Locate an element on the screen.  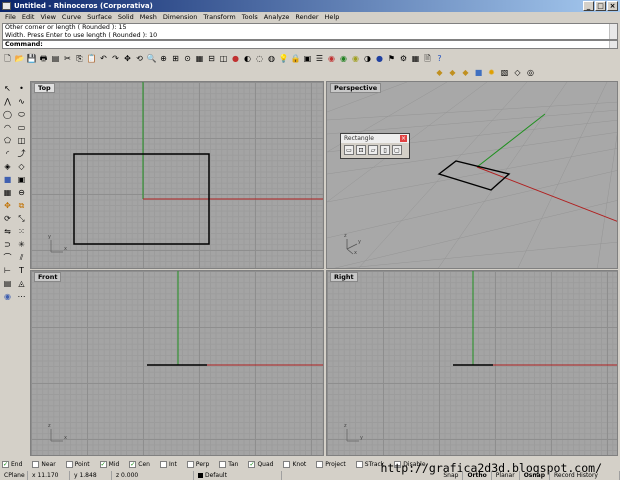
zoom-icon: 🔍 is located at coordinates (151, 59).